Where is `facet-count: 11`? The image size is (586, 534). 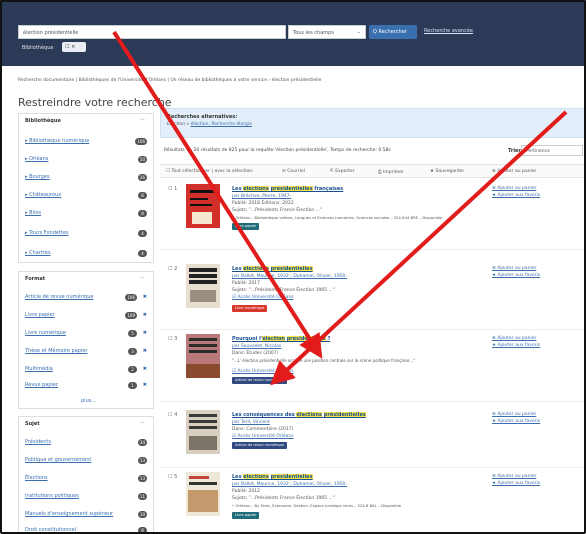 facet-count: 11 is located at coordinates (142, 496).